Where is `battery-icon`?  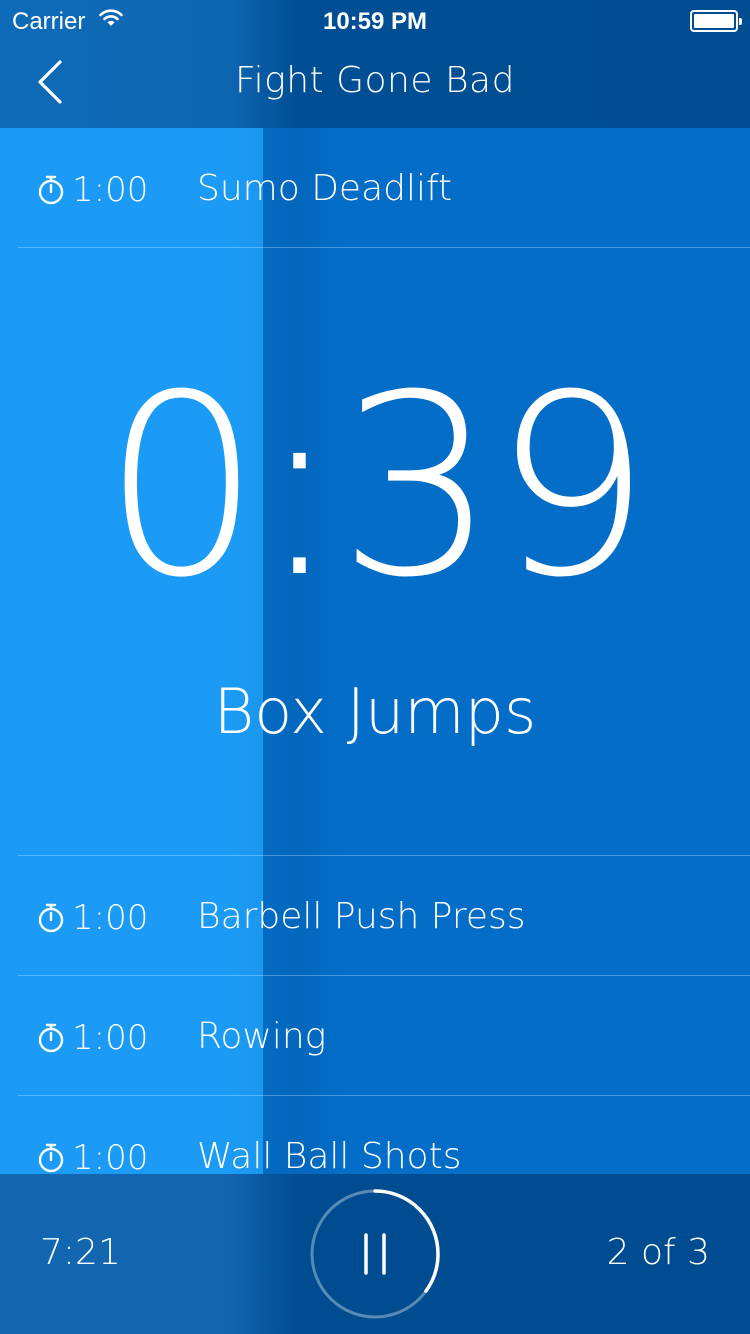
battery-icon is located at coordinates (716, 21).